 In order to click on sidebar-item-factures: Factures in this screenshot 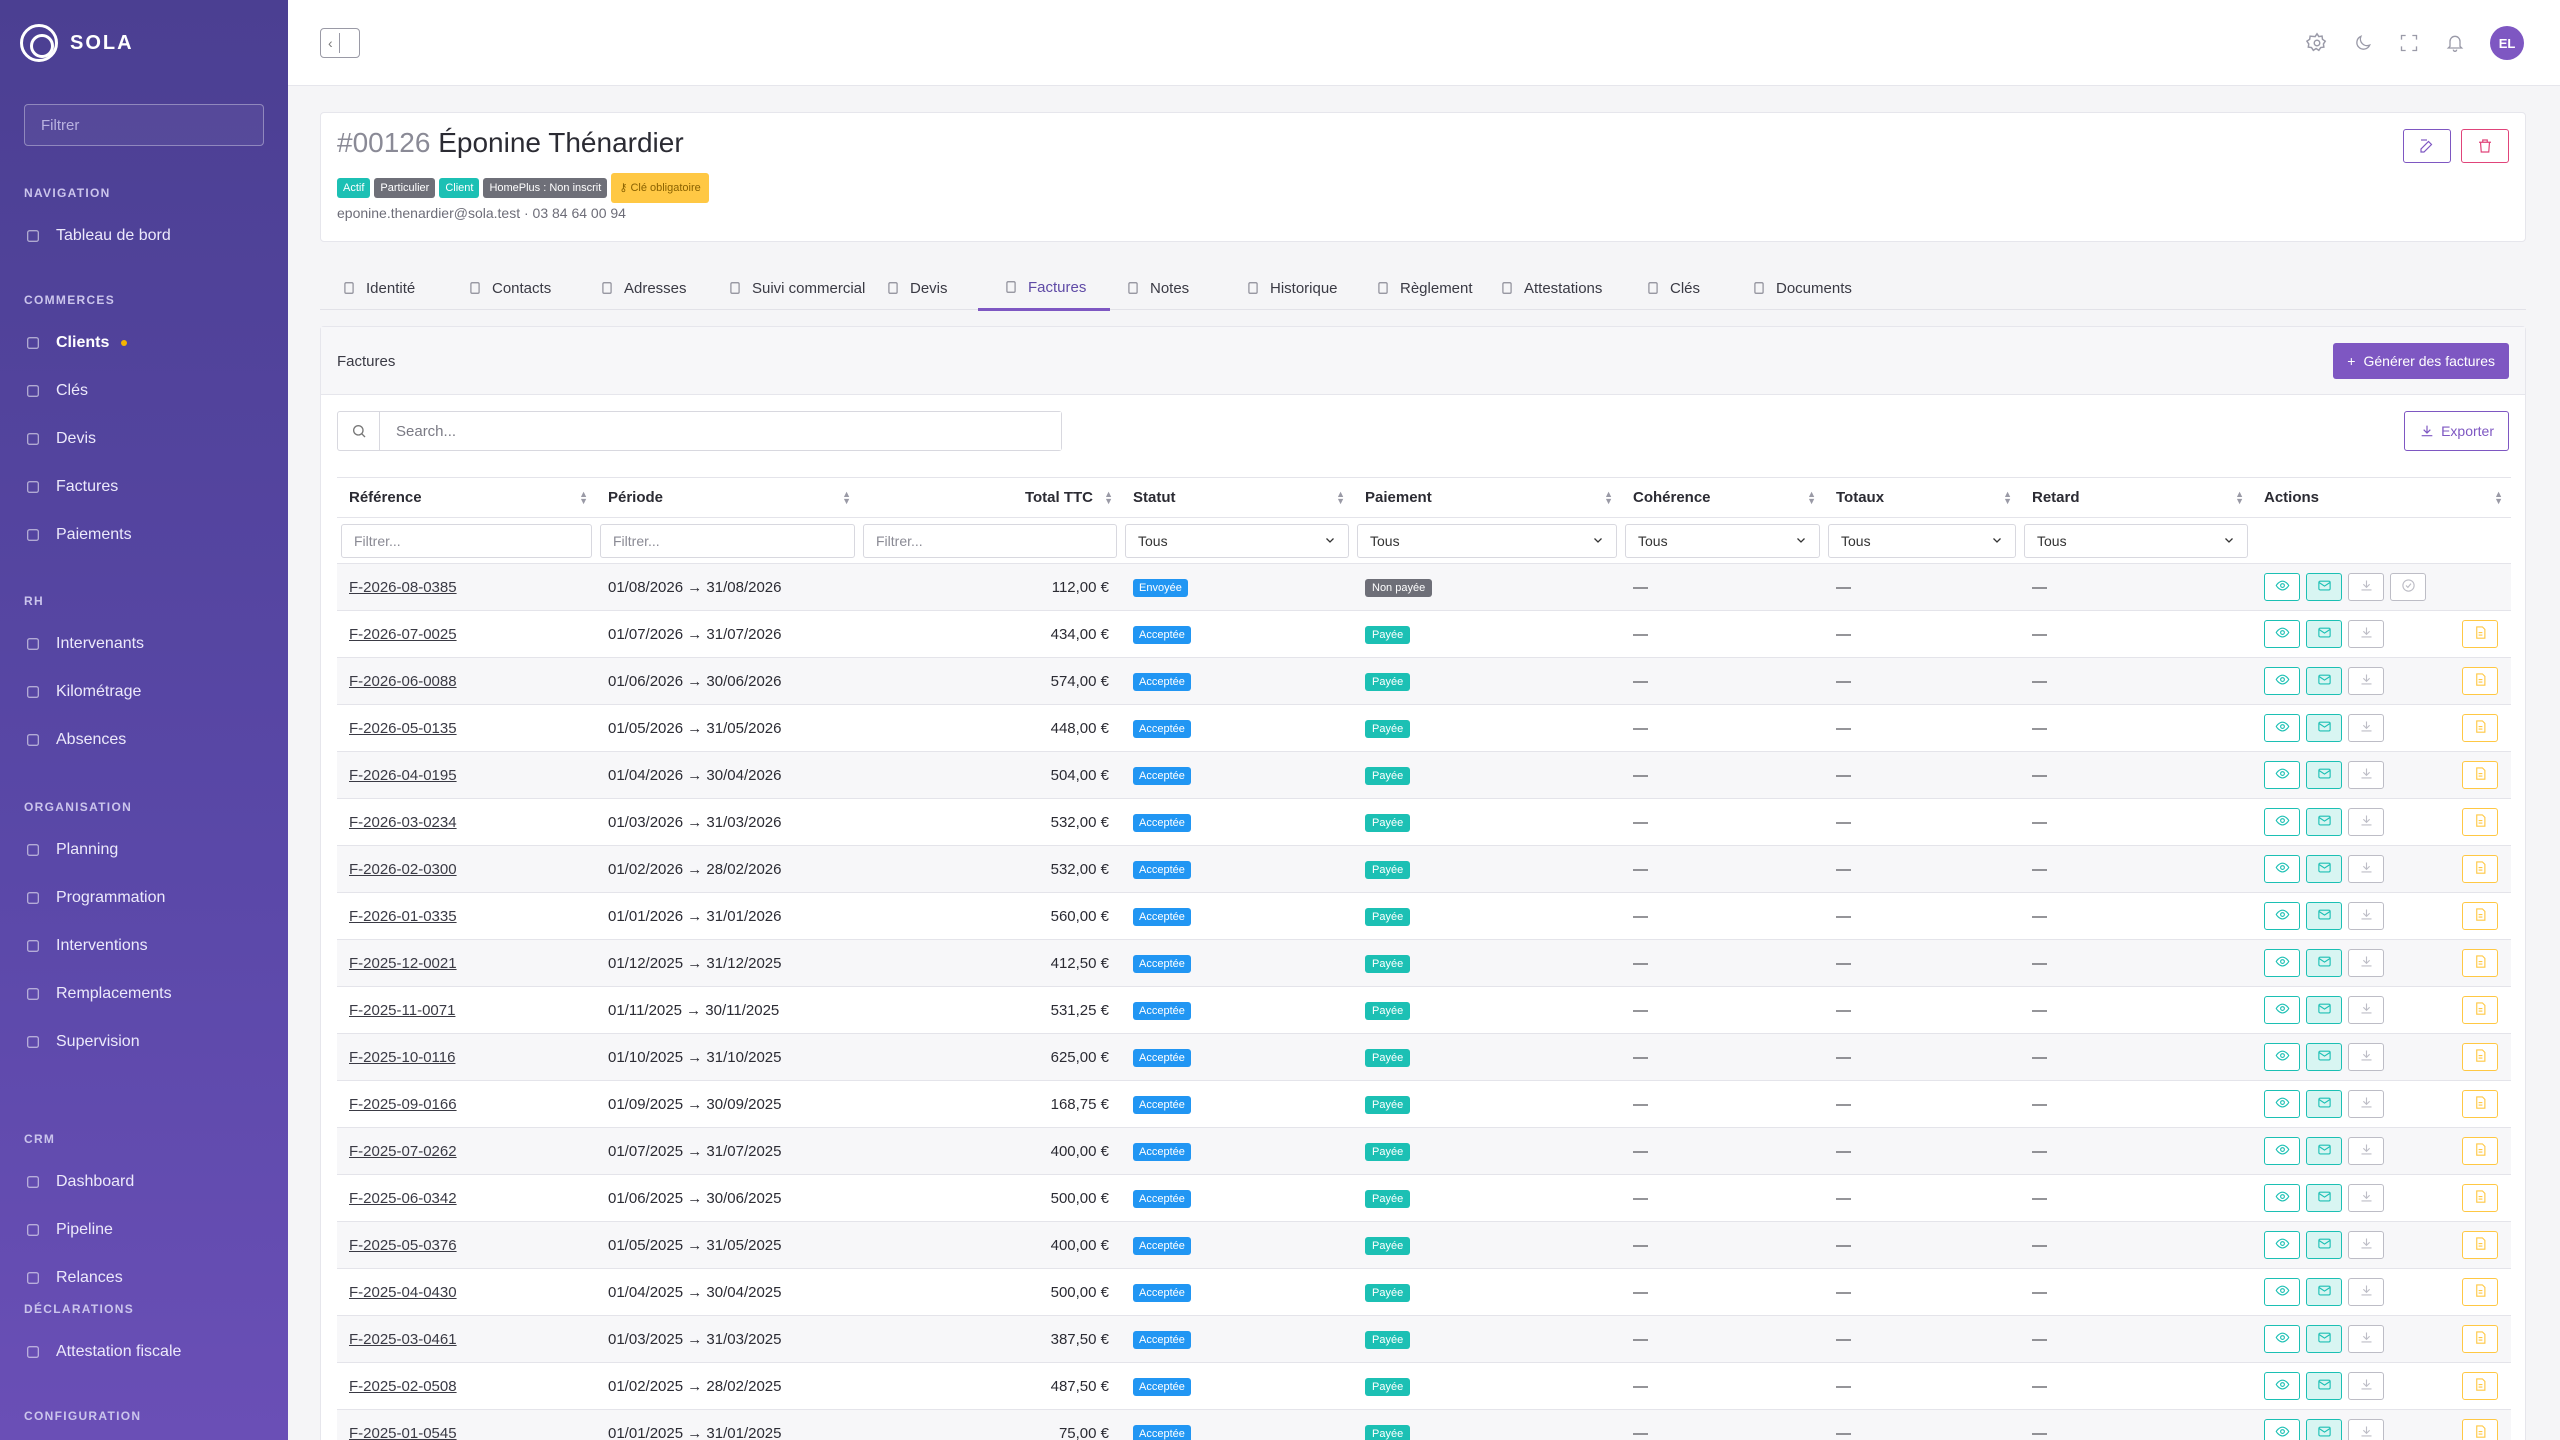, I will do `click(71, 487)`.